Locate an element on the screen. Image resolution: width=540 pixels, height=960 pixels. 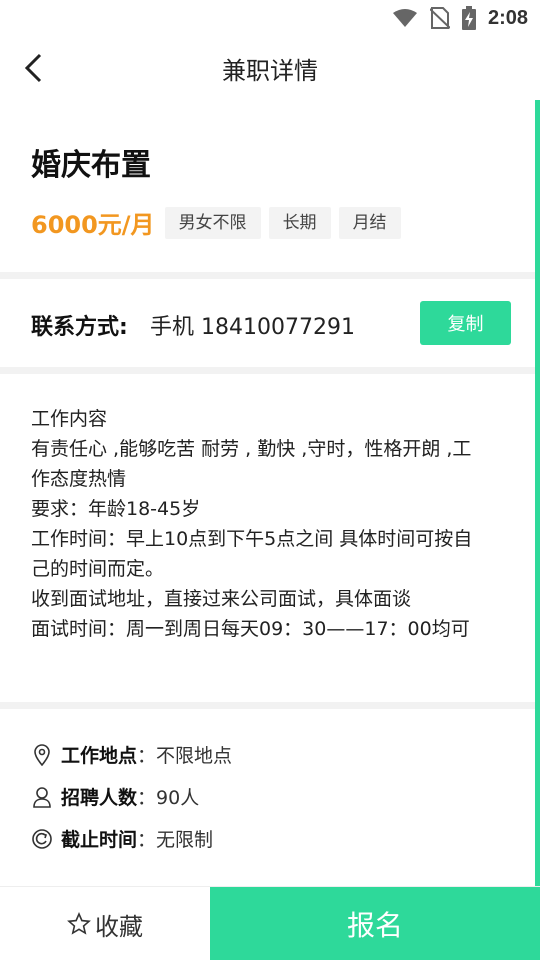
deadline-label: 截止时间 is located at coordinates (99, 840).